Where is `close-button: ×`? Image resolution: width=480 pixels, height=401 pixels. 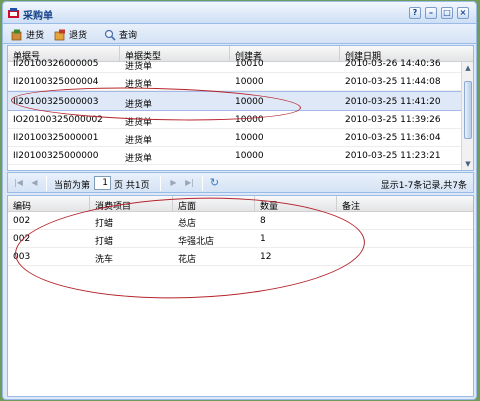 close-button: × is located at coordinates (463, 13).